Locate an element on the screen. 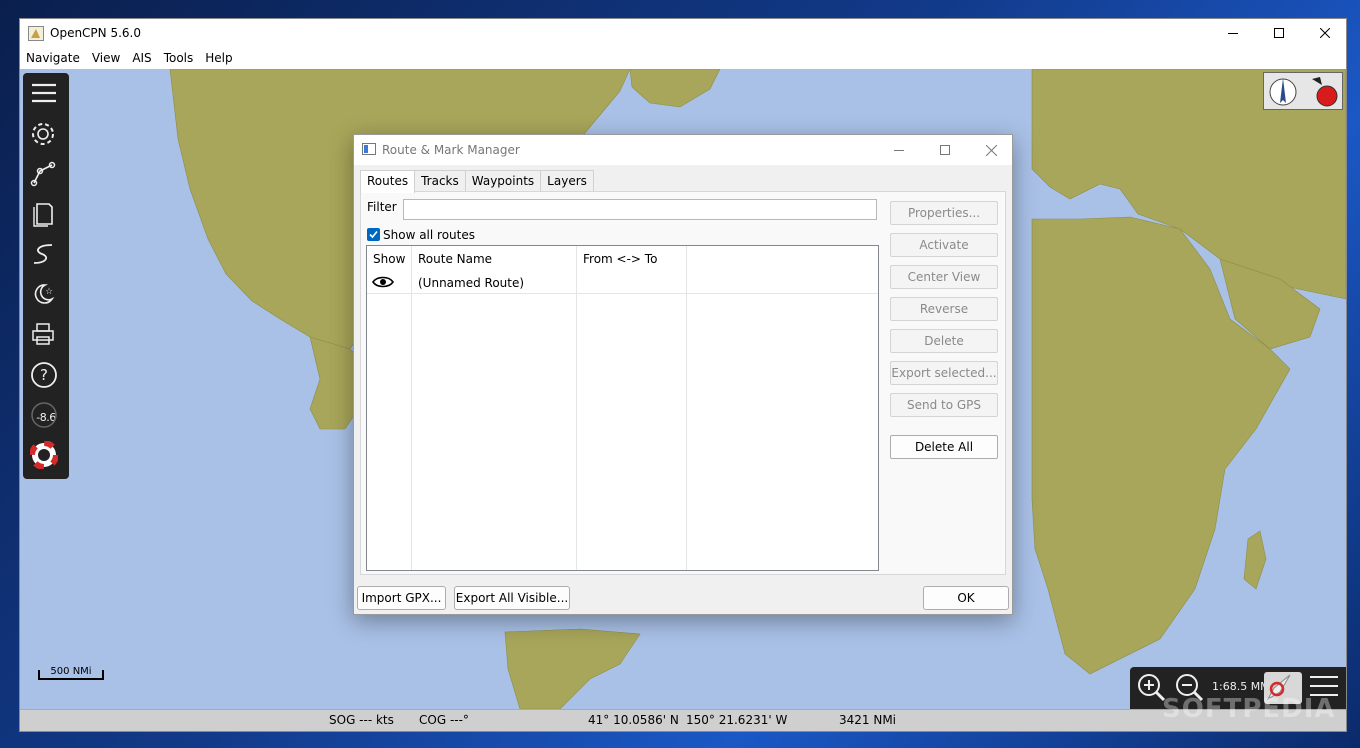 Image resolution: width=1360 pixels, height=748 pixels. landmass-south-america is located at coordinates (572, 668).